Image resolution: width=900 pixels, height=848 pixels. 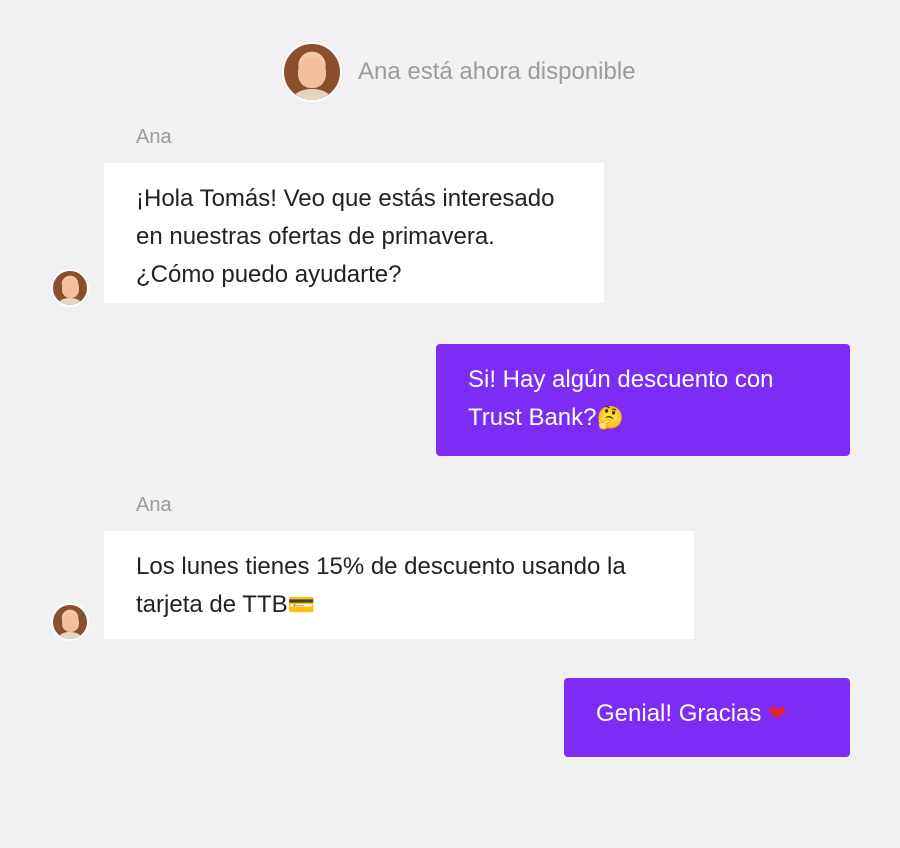 What do you see at coordinates (312, 72) in the screenshot?
I see `agent-avatar` at bounding box center [312, 72].